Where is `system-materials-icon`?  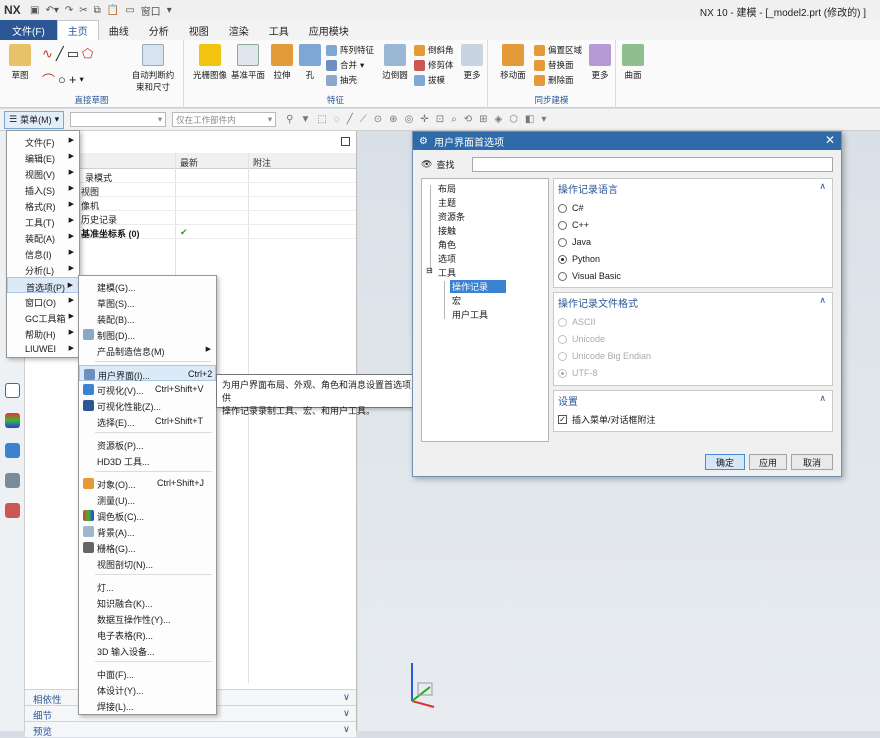 system-materials-icon is located at coordinates (12, 480).